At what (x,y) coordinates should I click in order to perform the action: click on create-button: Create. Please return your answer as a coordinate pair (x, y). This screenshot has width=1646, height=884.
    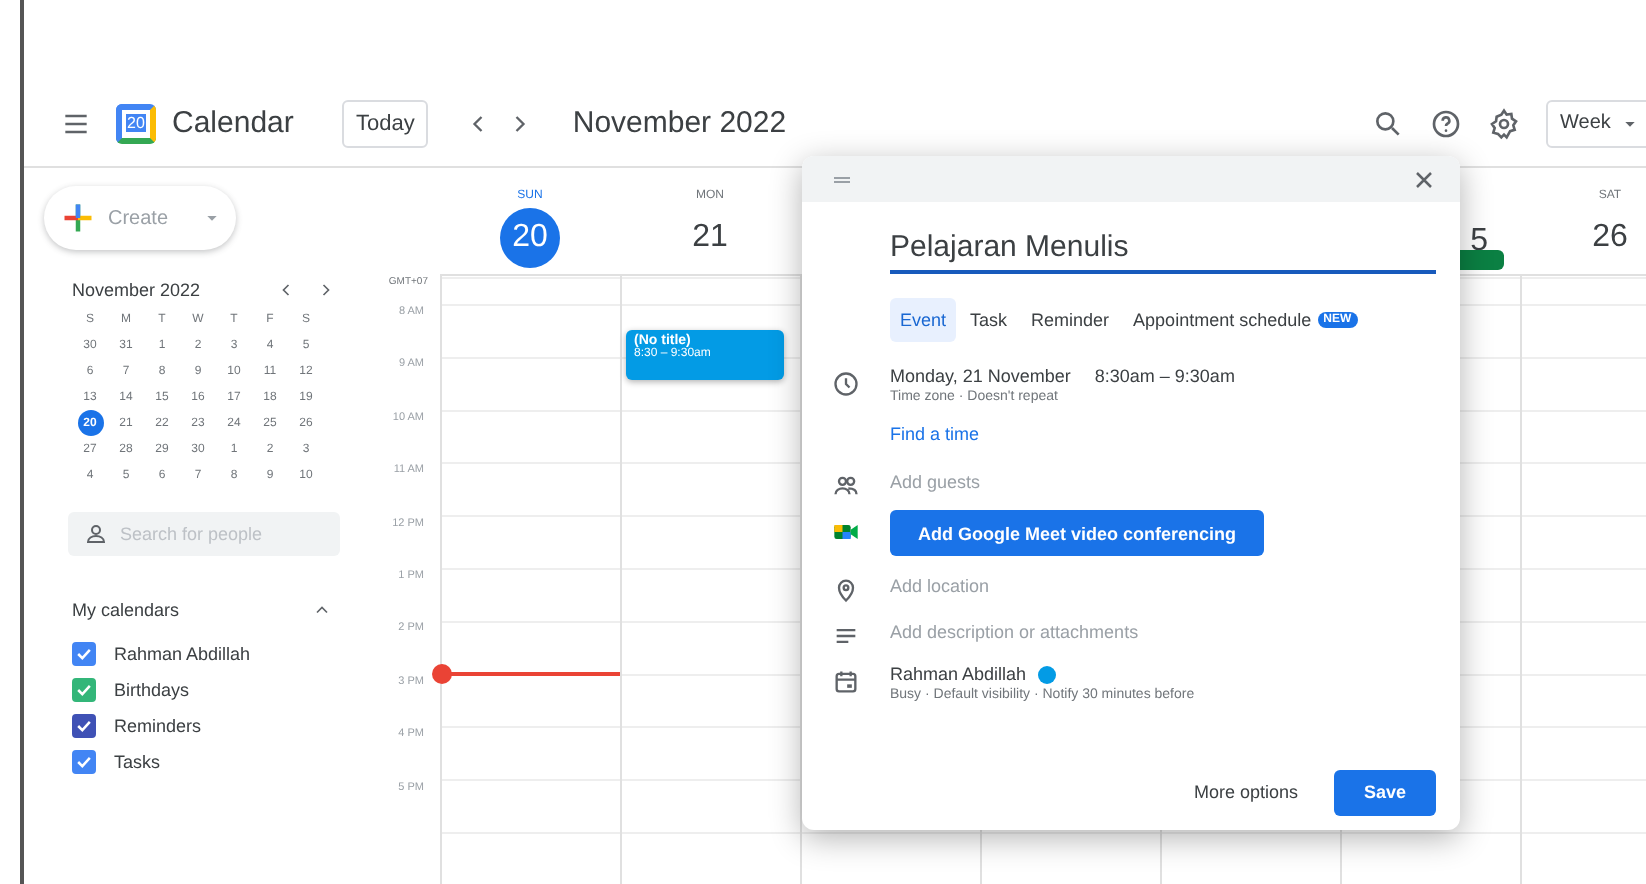
    Looking at the image, I should click on (140, 218).